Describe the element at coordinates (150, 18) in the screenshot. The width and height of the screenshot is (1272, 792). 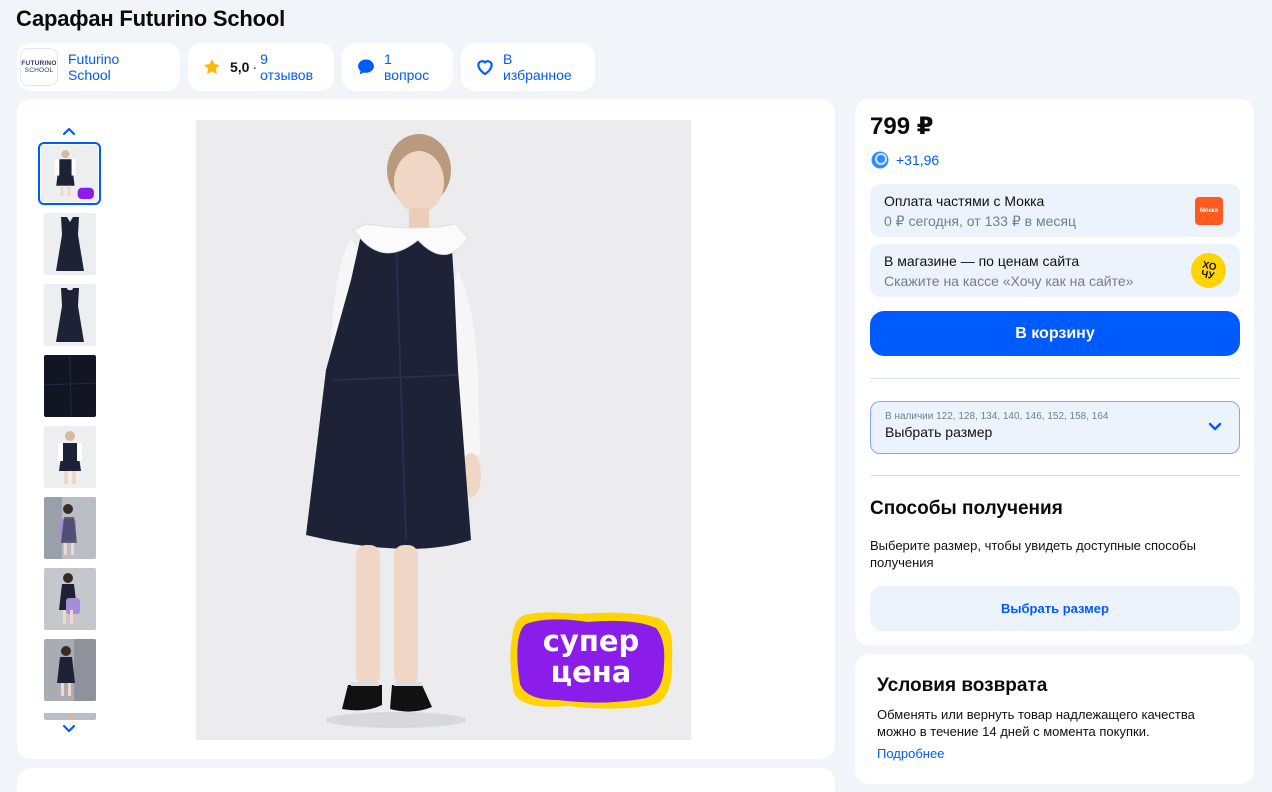
I see `product-title: Сарафан Futurino School` at that location.